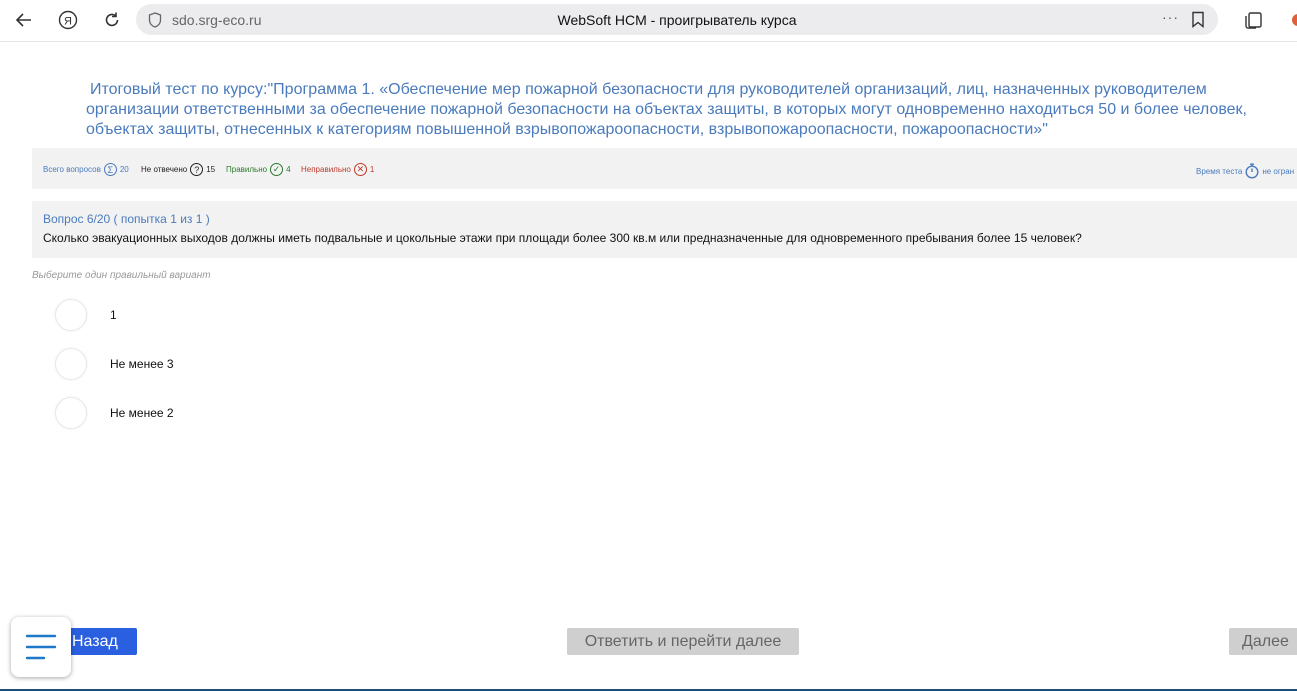 The image size is (1297, 691). Describe the element at coordinates (1219, 171) in the screenshot. I see `stat-time-label: Время теста` at that location.